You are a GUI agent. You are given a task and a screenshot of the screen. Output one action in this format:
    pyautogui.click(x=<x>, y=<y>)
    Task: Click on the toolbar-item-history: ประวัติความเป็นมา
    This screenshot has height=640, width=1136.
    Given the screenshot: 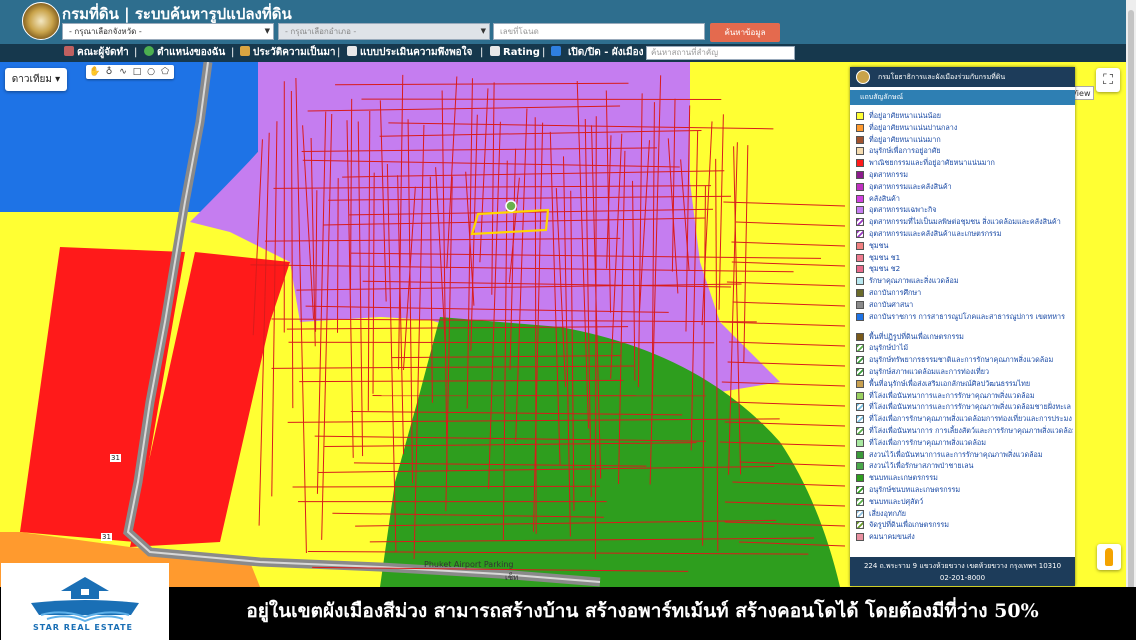 What is the action you would take?
    pyautogui.click(x=288, y=53)
    